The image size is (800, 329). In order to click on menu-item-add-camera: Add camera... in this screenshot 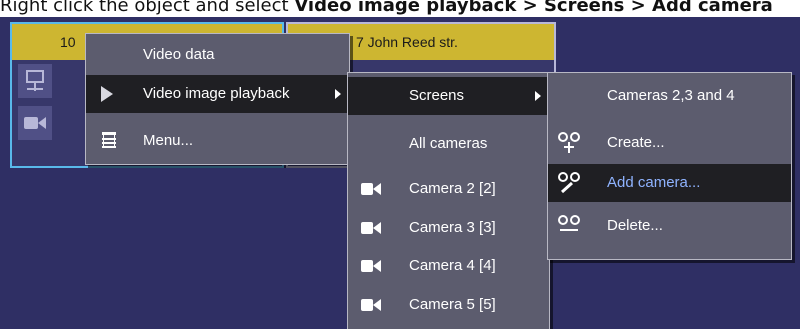, I will do `click(669, 183)`.